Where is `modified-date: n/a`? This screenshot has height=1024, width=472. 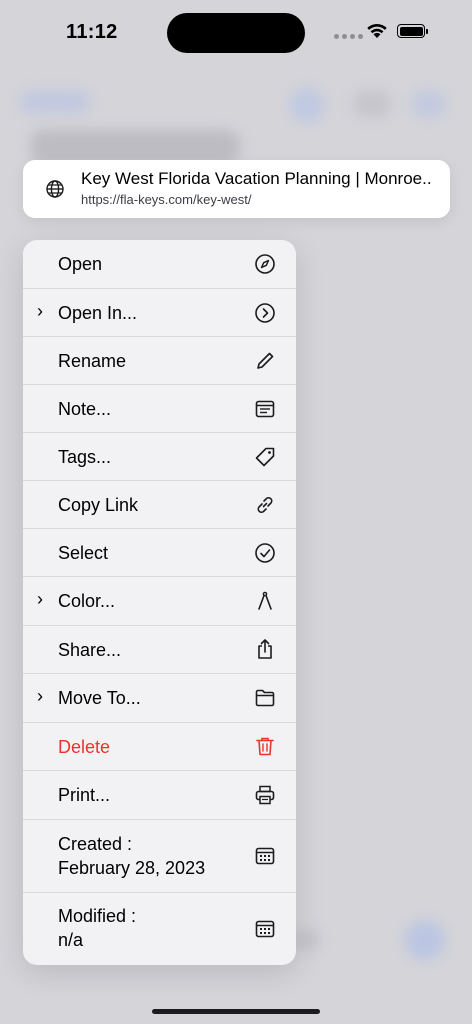
modified-date: n/a is located at coordinates (71, 940).